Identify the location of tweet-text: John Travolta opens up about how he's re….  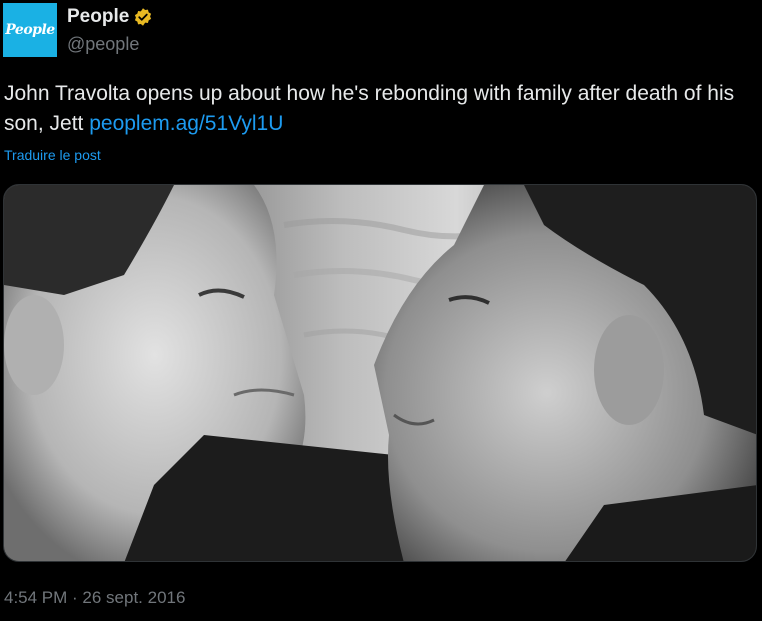
(380, 109).